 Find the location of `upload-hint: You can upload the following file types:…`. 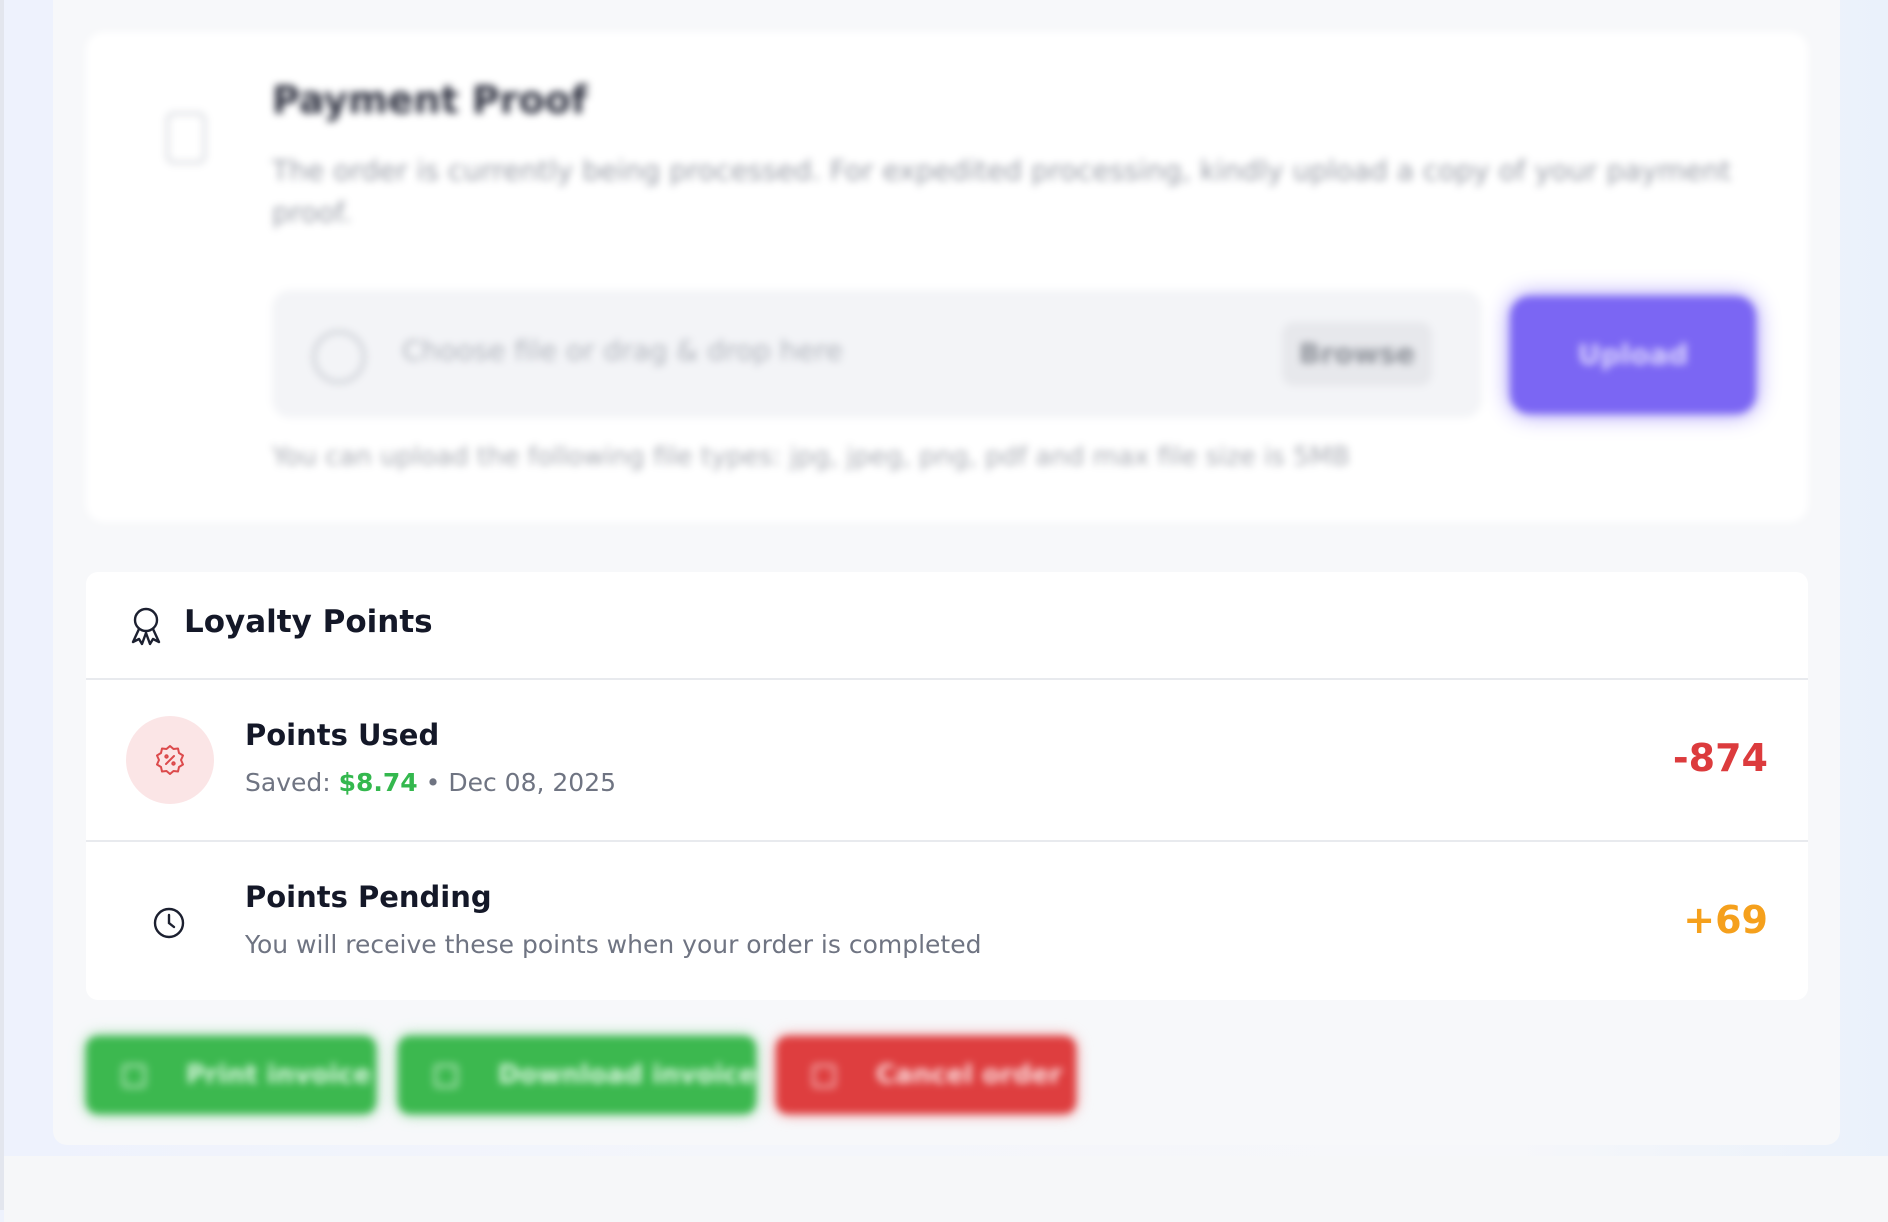

upload-hint: You can upload the following file types:… is located at coordinates (811, 457).